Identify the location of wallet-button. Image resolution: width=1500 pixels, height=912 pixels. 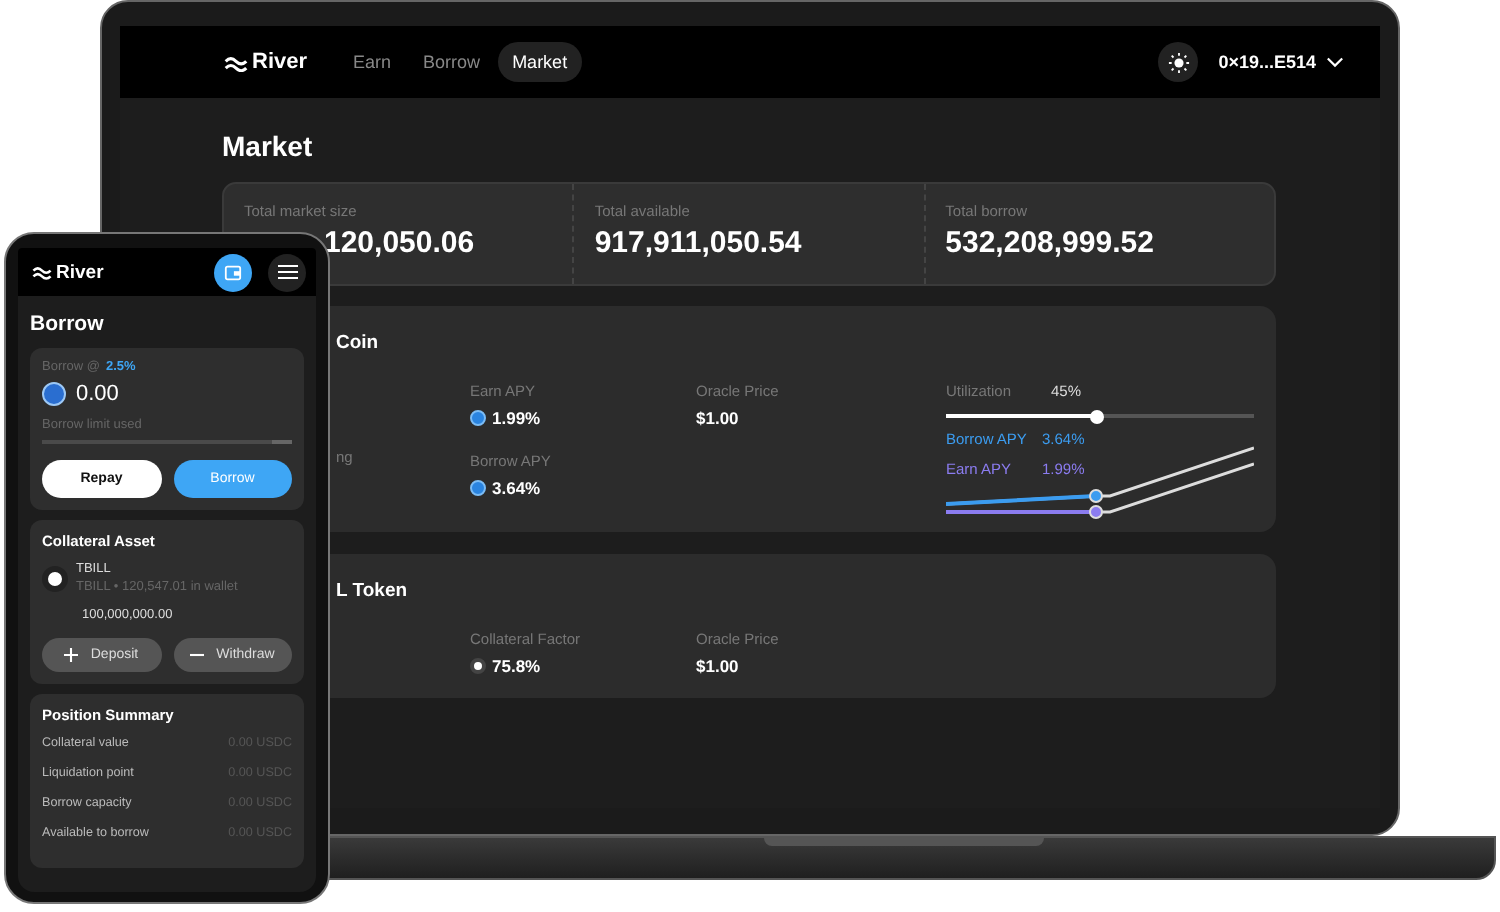
(233, 272).